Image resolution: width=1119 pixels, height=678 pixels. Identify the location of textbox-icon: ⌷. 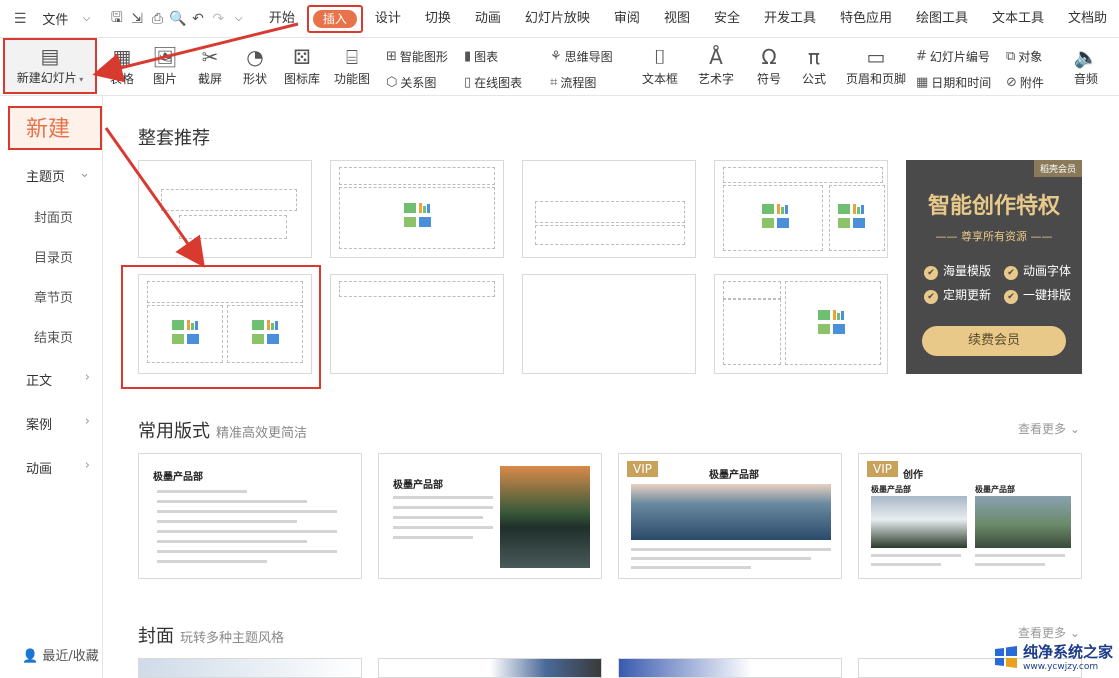
(660, 57).